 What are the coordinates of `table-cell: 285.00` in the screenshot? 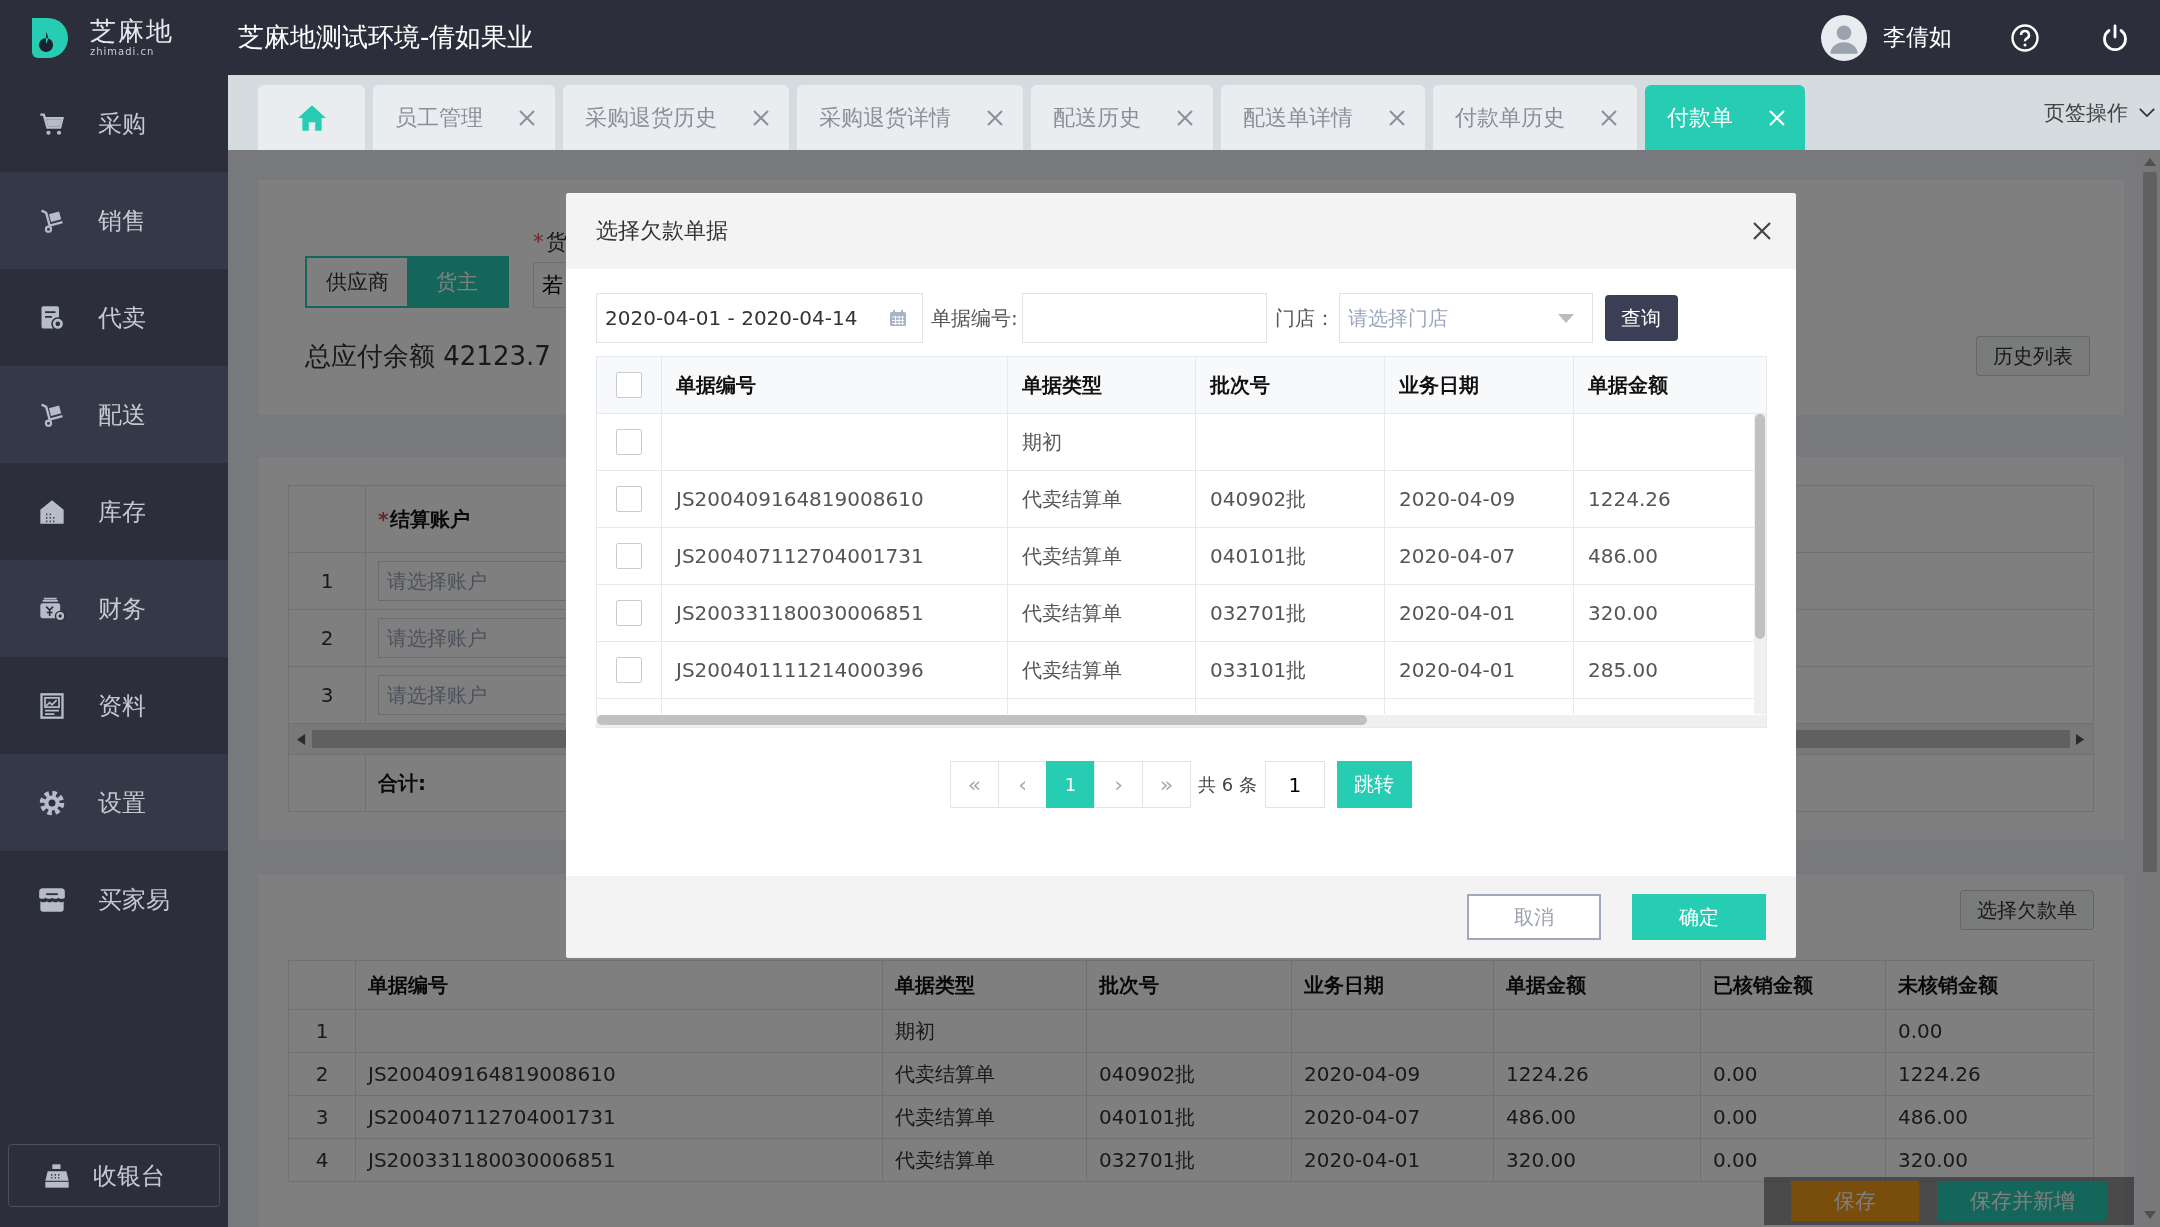 It's located at (1623, 670).